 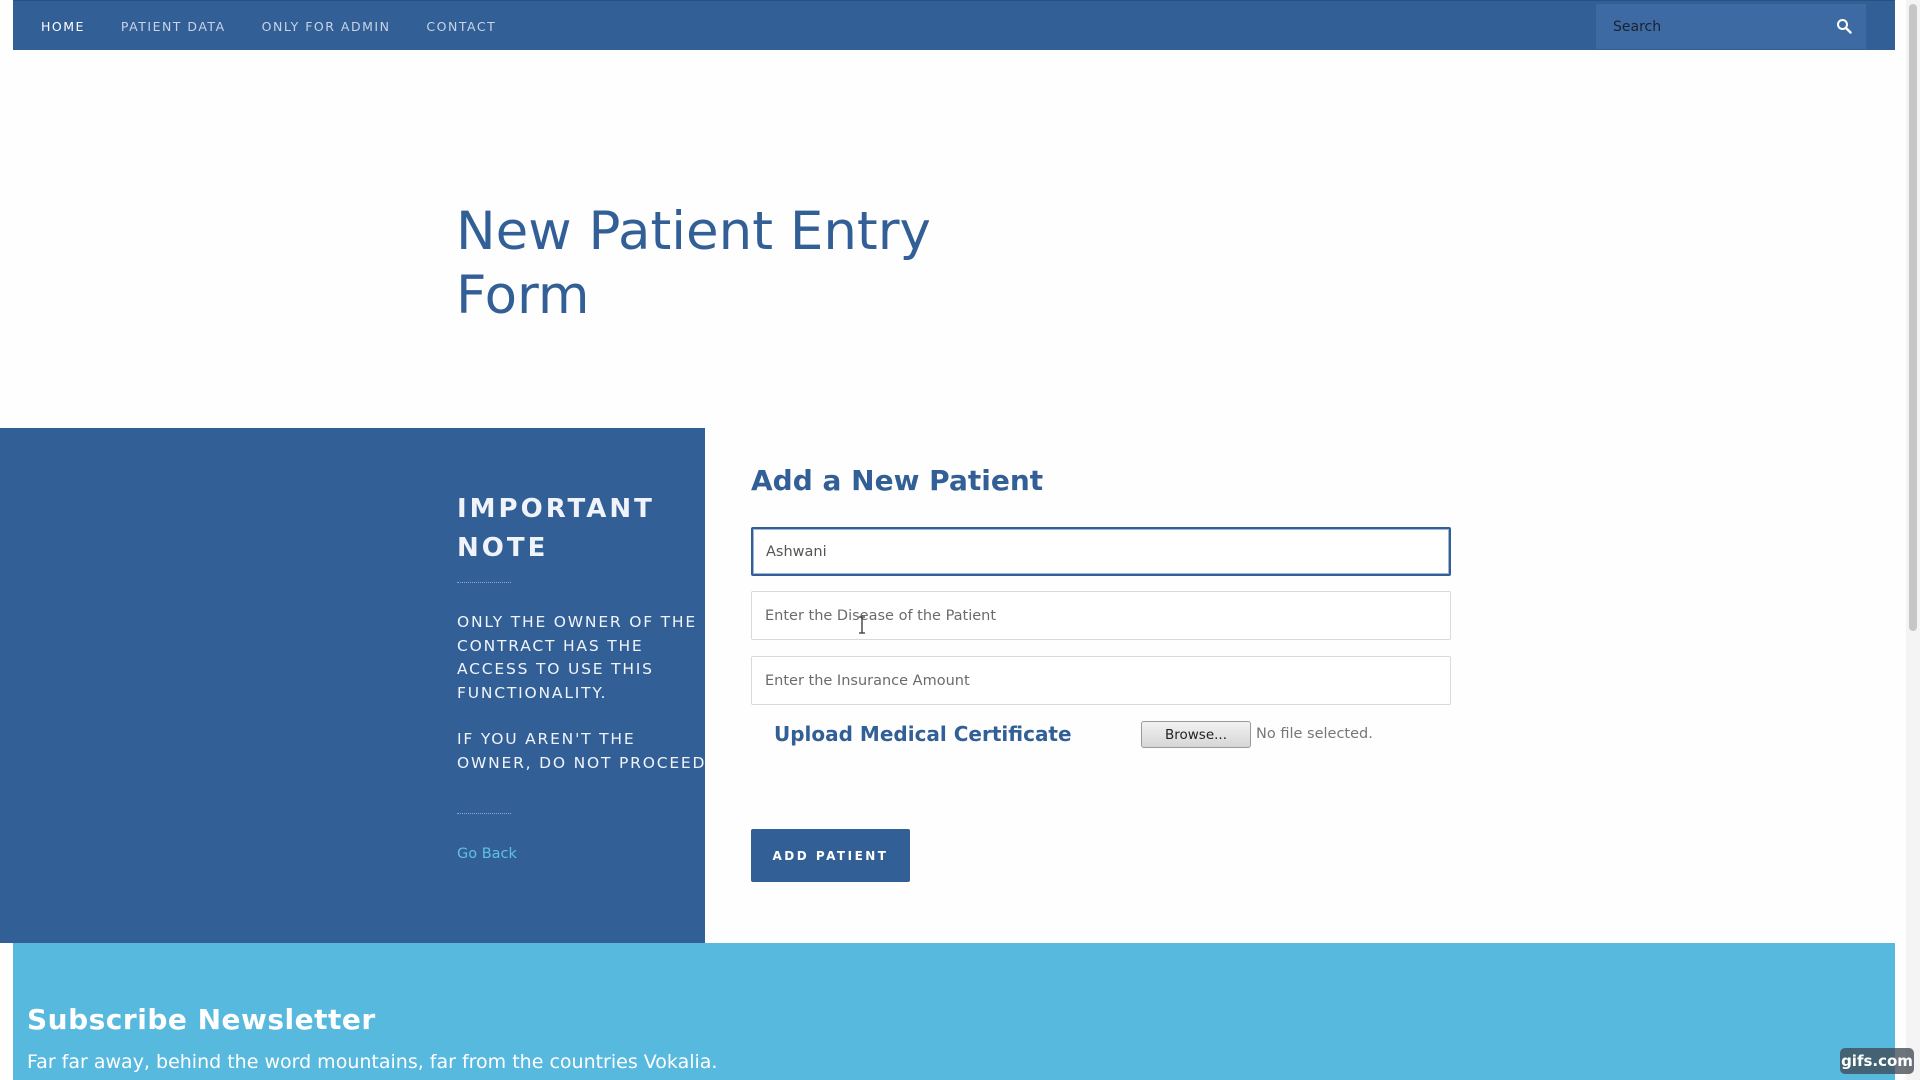 I want to click on nav-links: HOME PATIENT DATA ONLY FOR ADMIN CONTACT, so click(x=286, y=26).